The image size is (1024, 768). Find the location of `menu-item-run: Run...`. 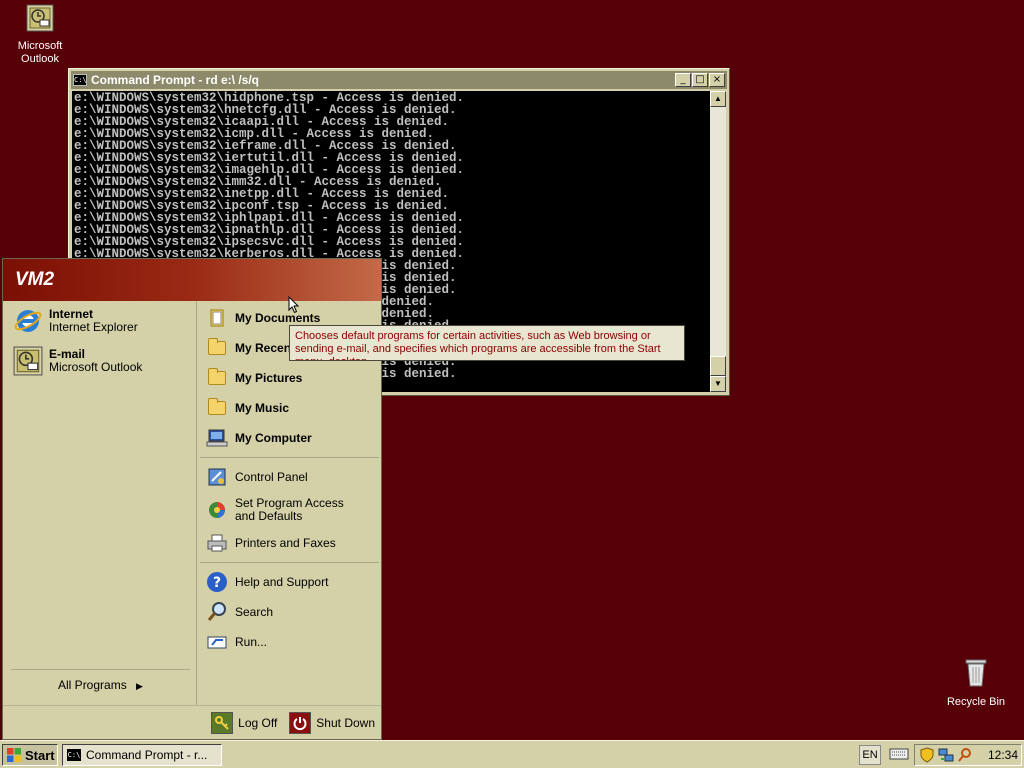

menu-item-run: Run... is located at coordinates (289, 642).